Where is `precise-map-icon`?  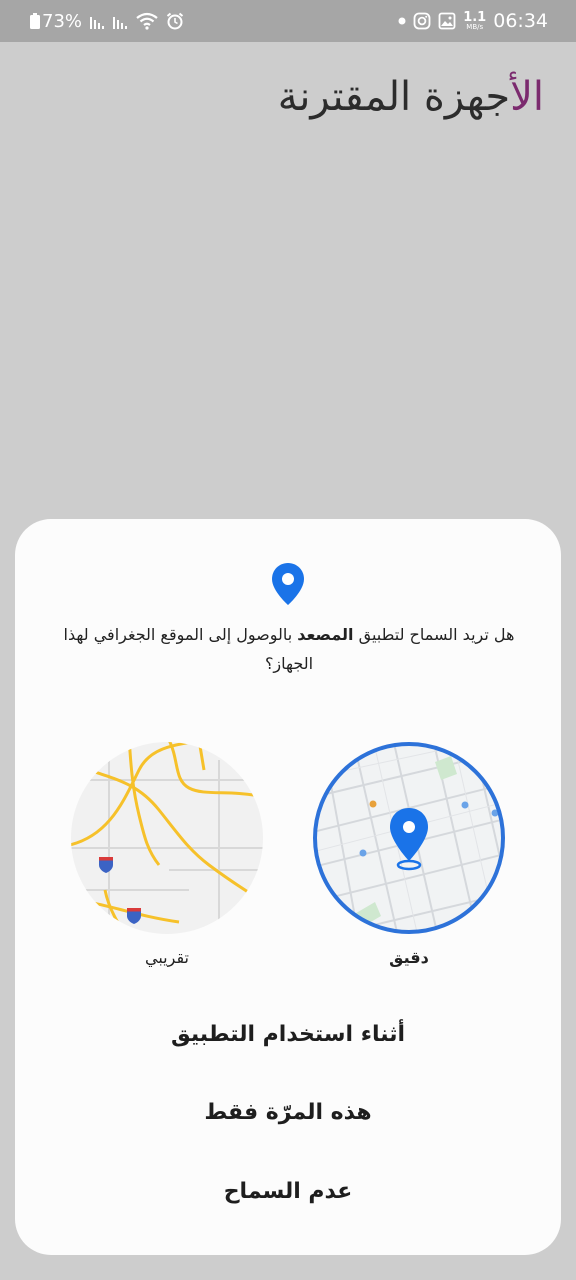 precise-map-icon is located at coordinates (409, 838).